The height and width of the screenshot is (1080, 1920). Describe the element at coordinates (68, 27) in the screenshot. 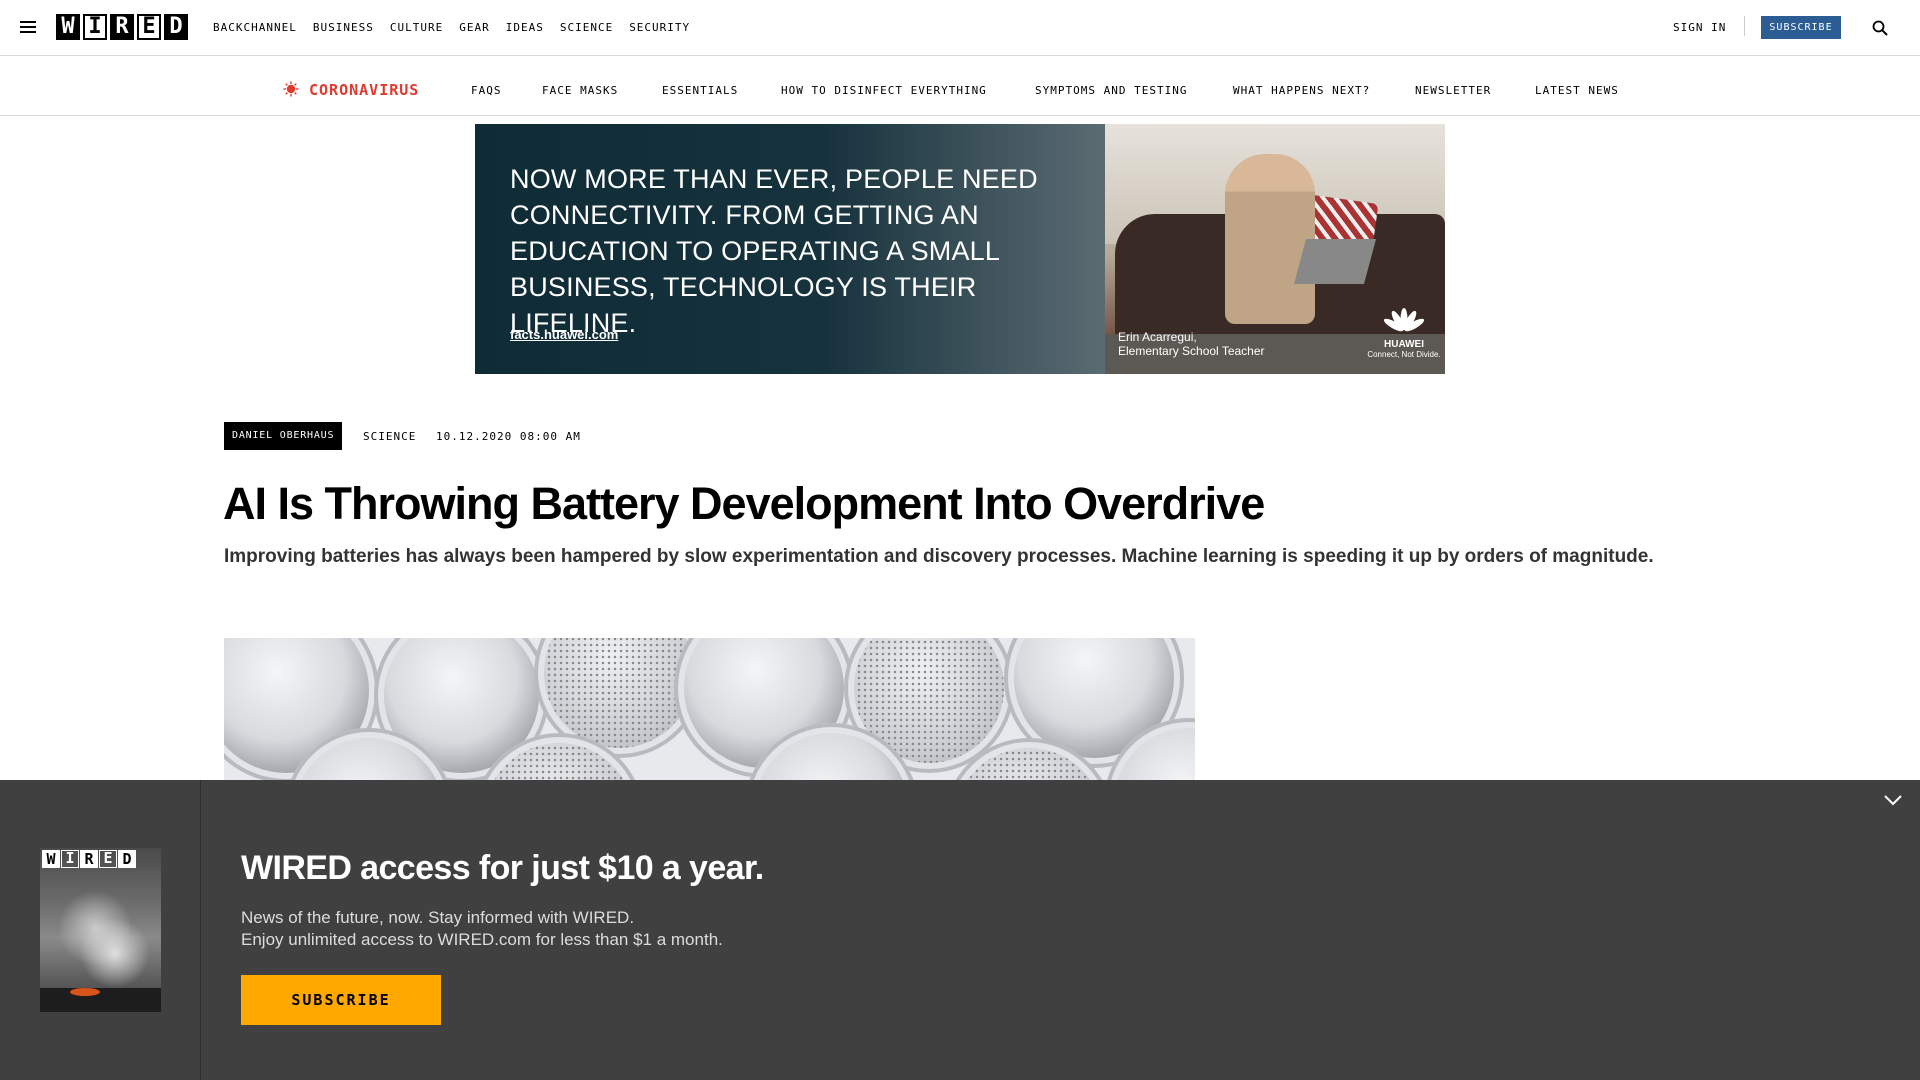

I see `logo-letter: W` at that location.